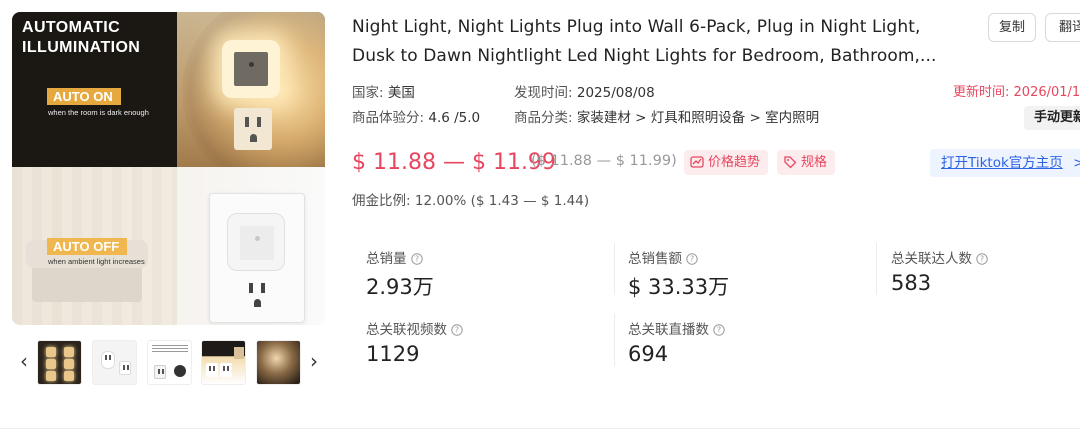  Describe the element at coordinates (87, 271) in the screenshot. I see `sofa-illustration` at that location.